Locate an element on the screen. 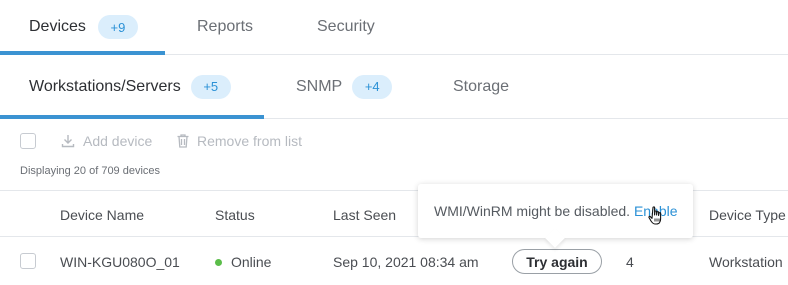 Image resolution: width=788 pixels, height=285 pixels. tab-workstations-servers-badge: +5 is located at coordinates (210, 86).